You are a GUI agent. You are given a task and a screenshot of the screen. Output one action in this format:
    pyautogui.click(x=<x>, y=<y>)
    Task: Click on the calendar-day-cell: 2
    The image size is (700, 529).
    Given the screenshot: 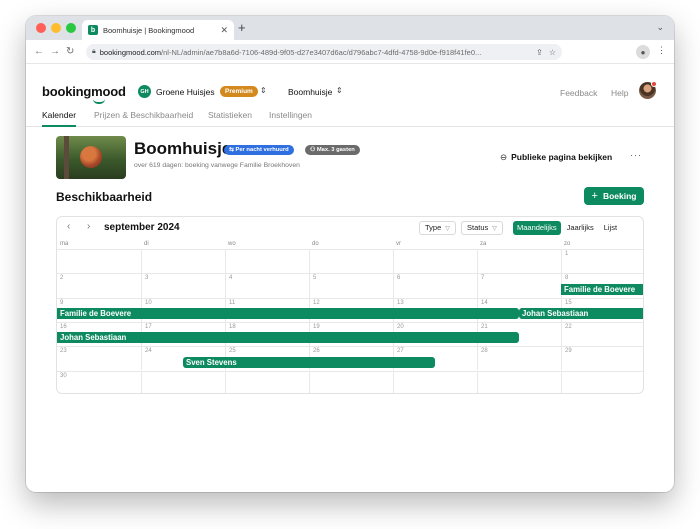 What is the action you would take?
    pyautogui.click(x=99, y=285)
    